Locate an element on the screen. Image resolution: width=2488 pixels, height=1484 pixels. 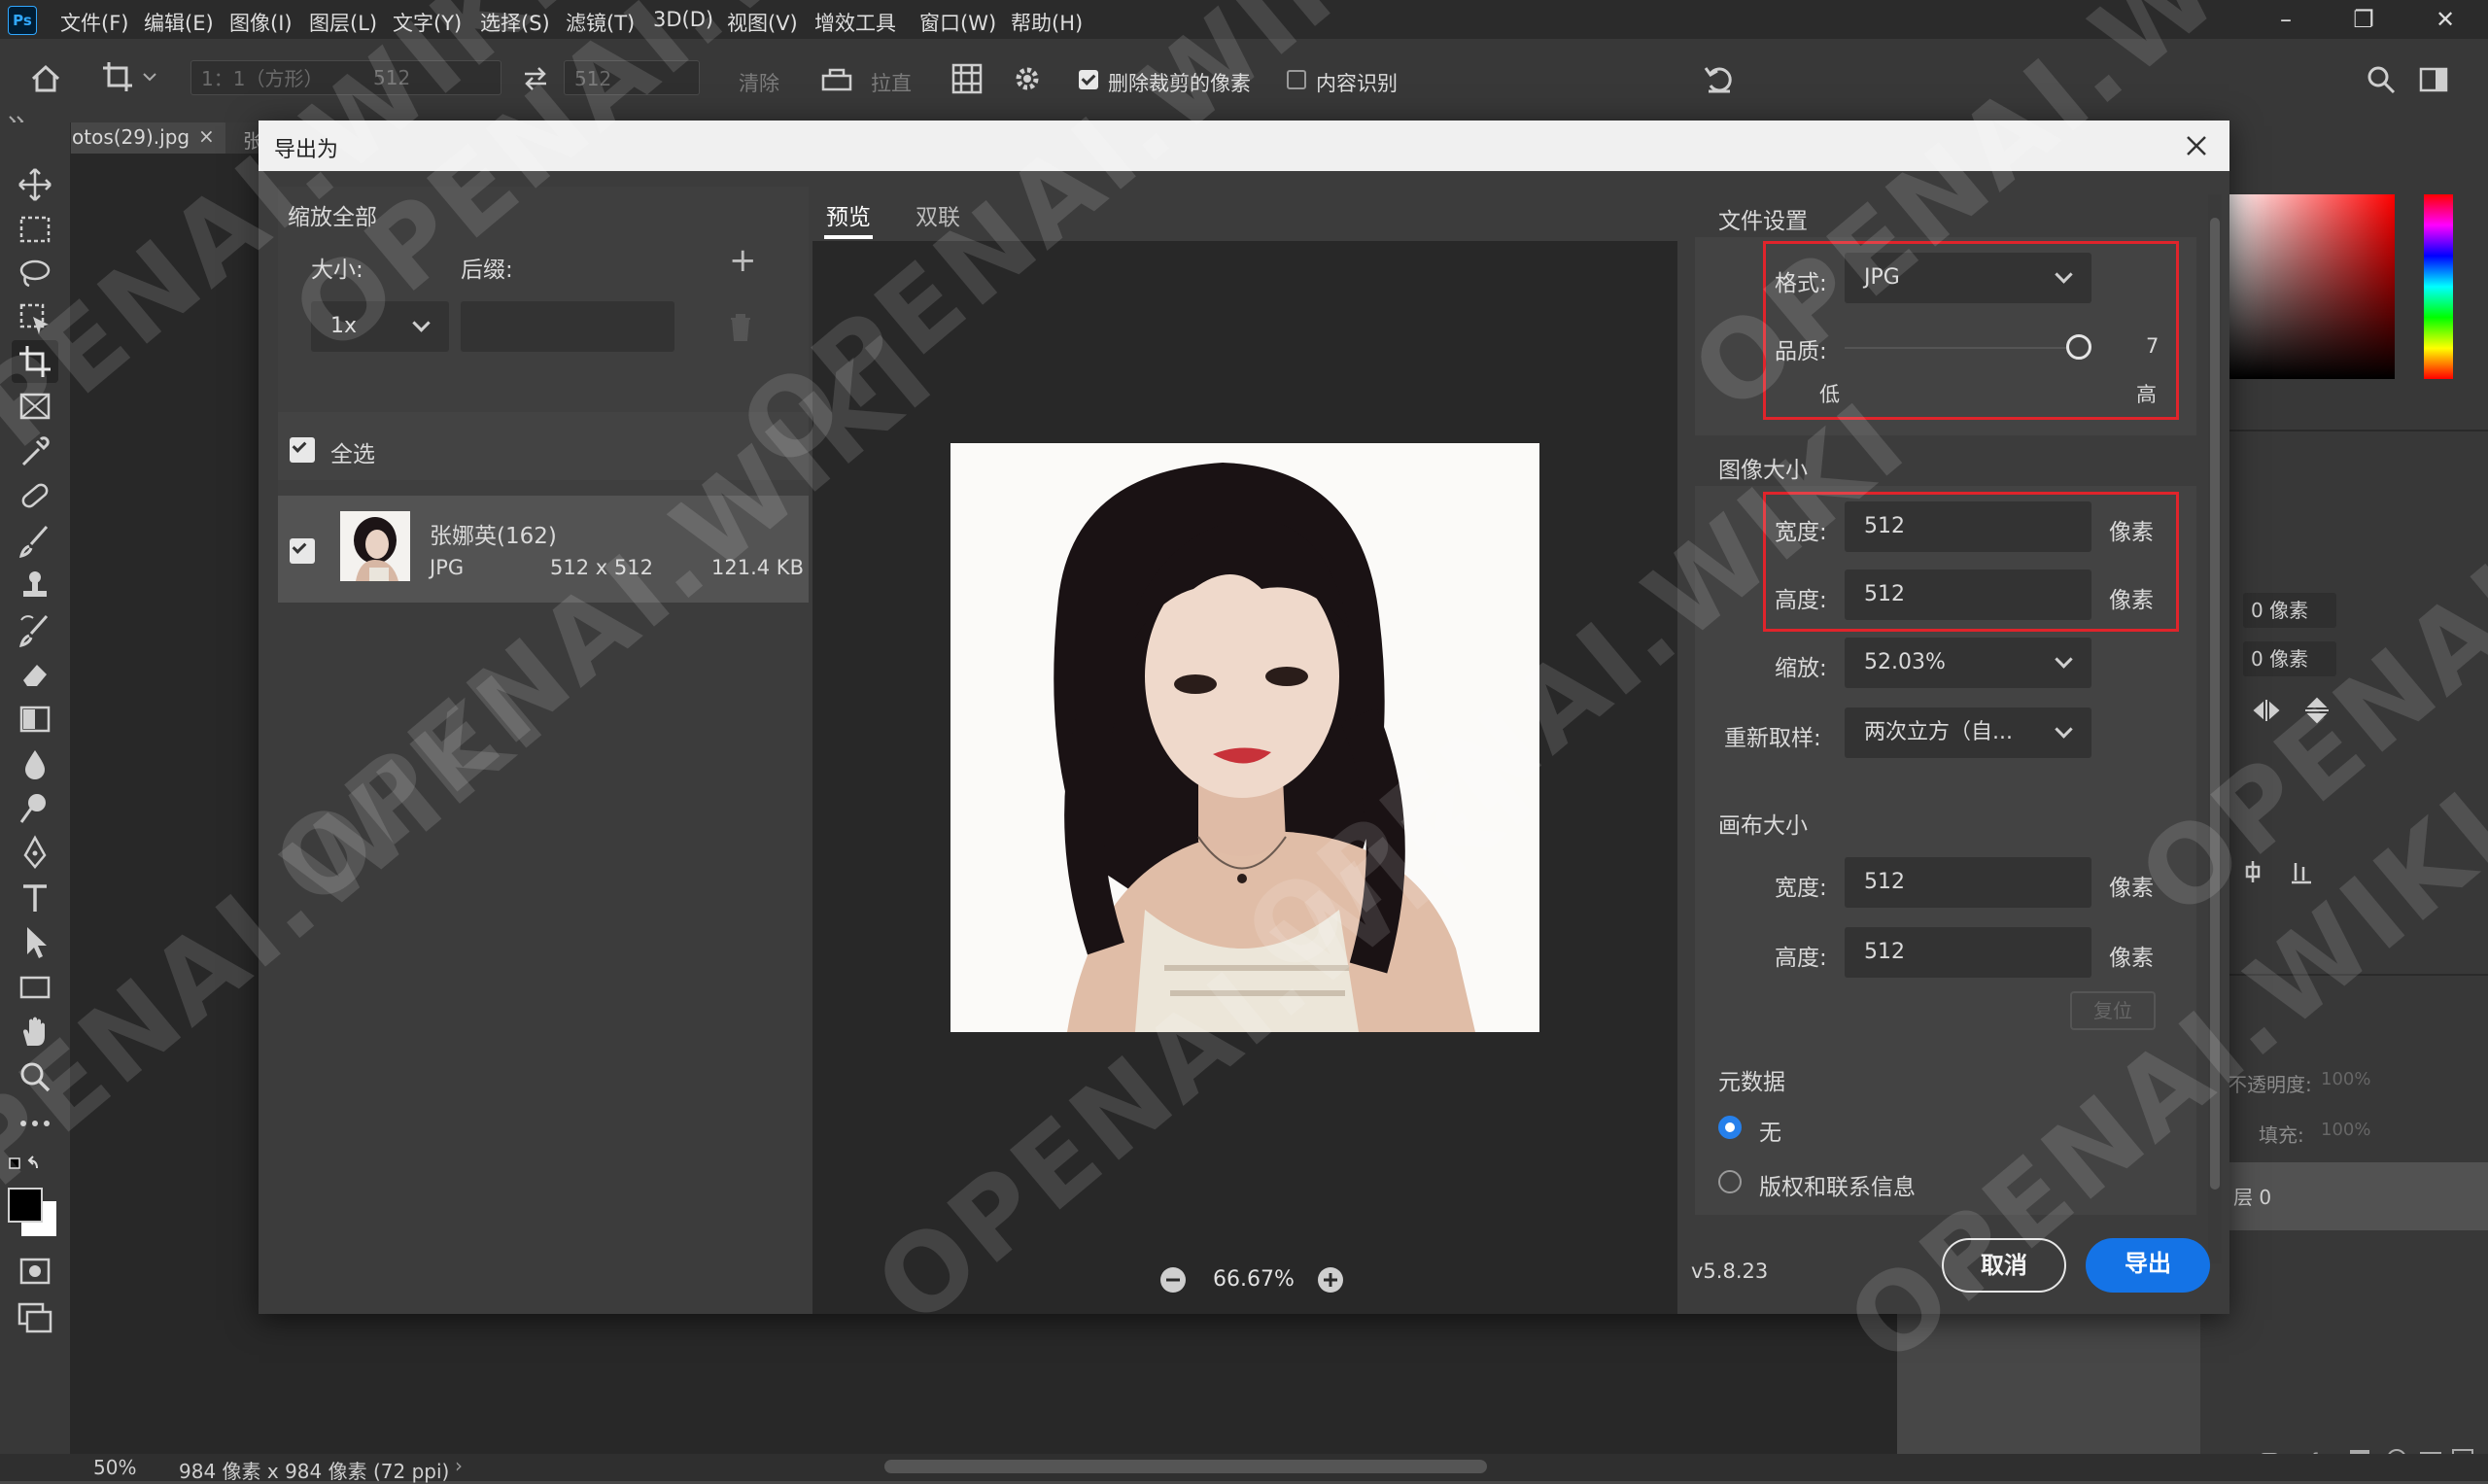
quick-mask-icon is located at coordinates (35, 1271).